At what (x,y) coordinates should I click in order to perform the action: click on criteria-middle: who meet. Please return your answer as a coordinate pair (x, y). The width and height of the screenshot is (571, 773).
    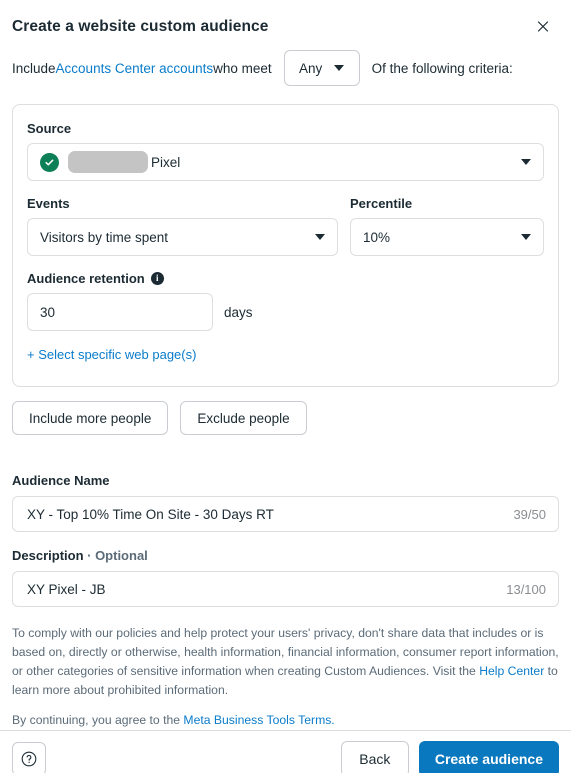
    Looking at the image, I should click on (242, 68).